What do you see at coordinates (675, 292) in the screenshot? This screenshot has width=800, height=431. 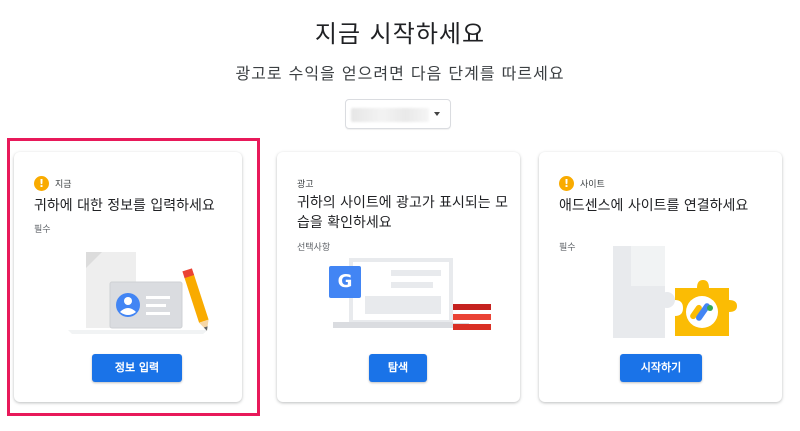 I see `puzzle-connect-illustration` at bounding box center [675, 292].